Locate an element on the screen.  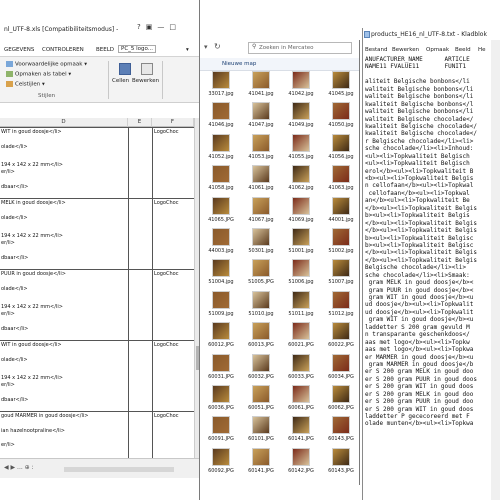
column-header-e: E is located at coordinates (140, 122).